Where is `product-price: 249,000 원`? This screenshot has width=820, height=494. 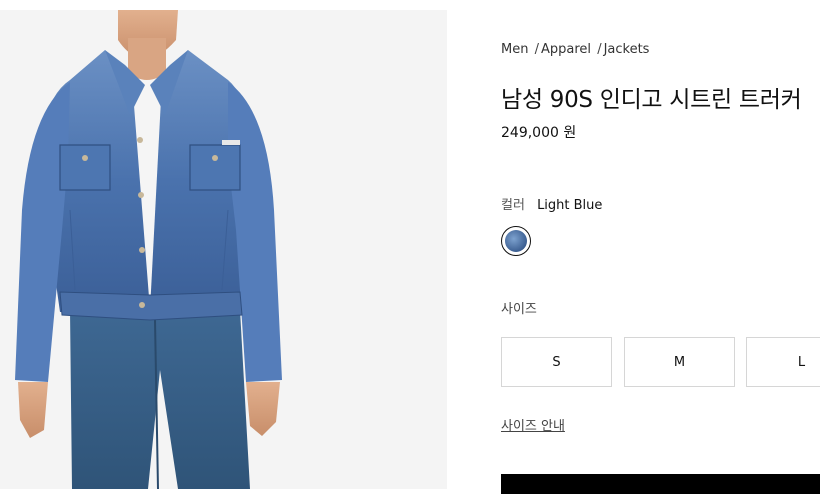 product-price: 249,000 원 is located at coordinates (539, 133).